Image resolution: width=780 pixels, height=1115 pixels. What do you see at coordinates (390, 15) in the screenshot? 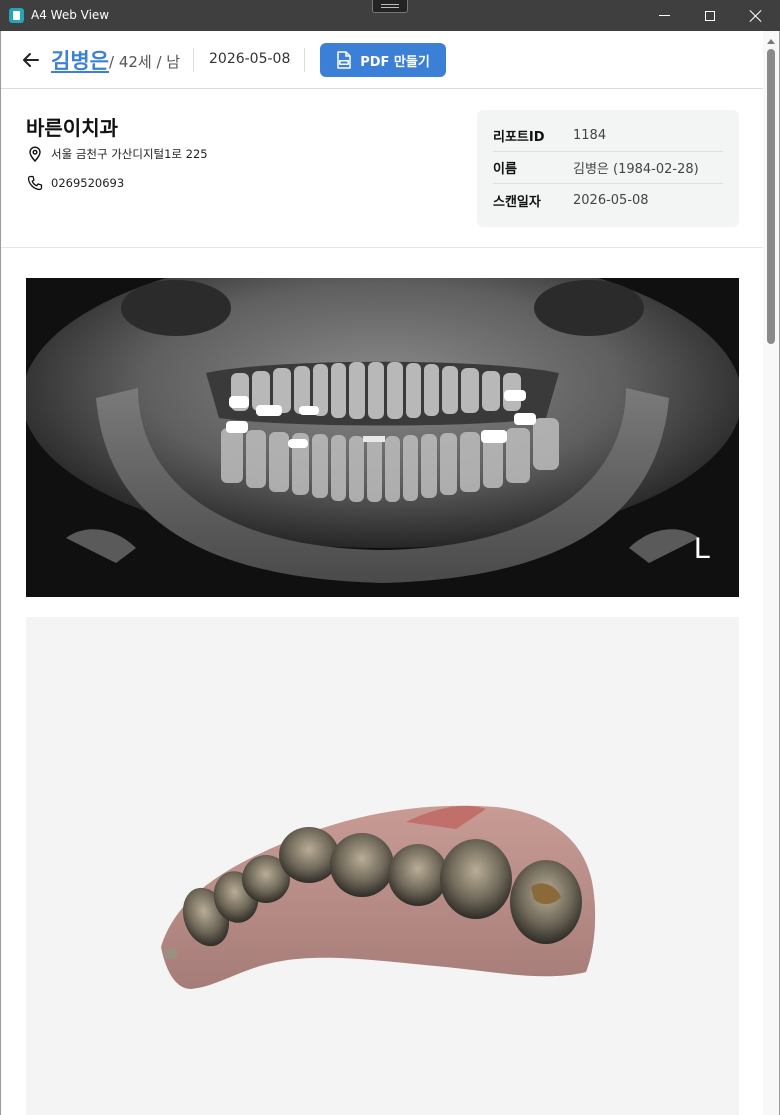
I see `window-titlebar: A4 Web View` at bounding box center [390, 15].